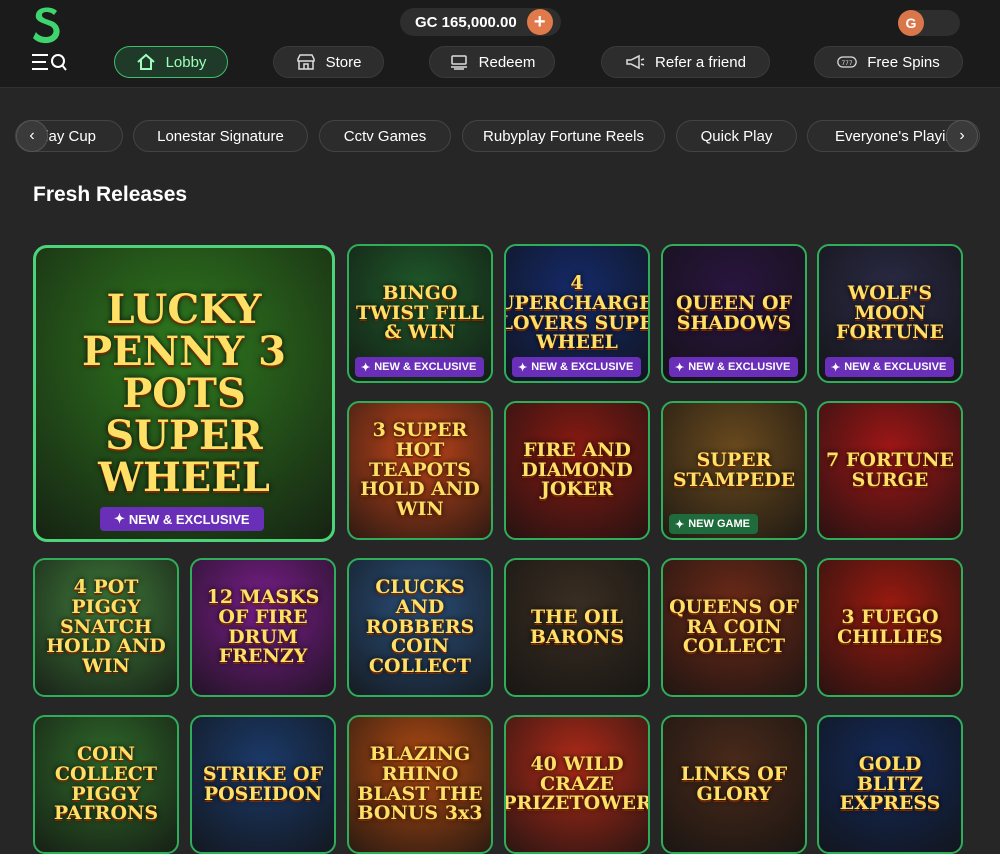  I want to click on game-title: COIN COLLECT PIGGY PATRONS, so click(106, 783).